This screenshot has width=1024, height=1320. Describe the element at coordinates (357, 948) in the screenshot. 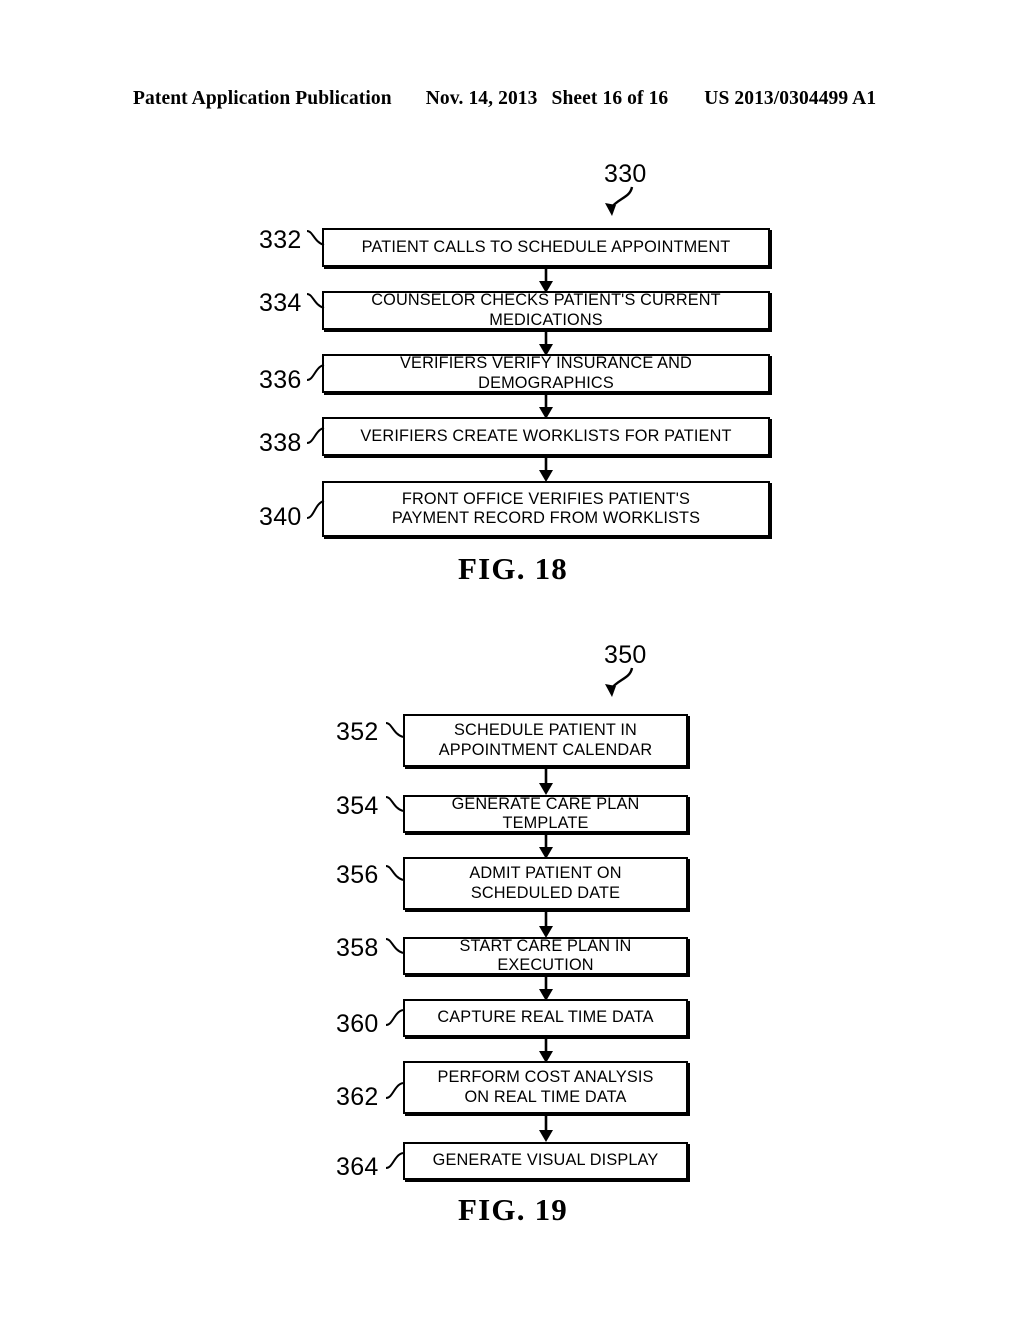

I see `ref-num-358: 358` at that location.